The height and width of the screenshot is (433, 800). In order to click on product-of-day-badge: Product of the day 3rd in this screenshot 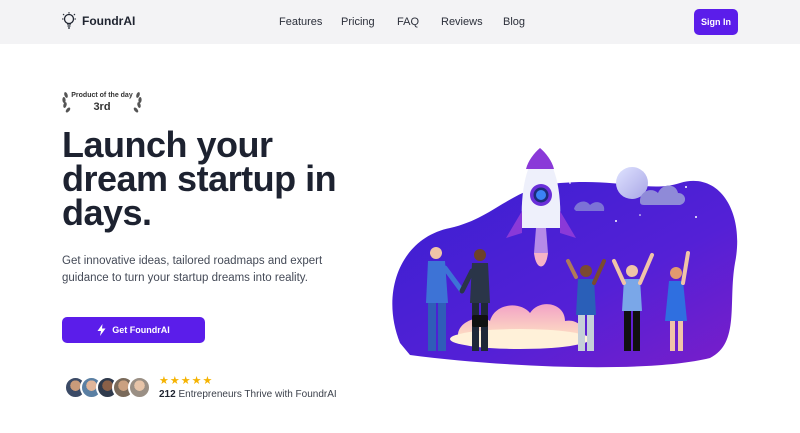, I will do `click(102, 102)`.